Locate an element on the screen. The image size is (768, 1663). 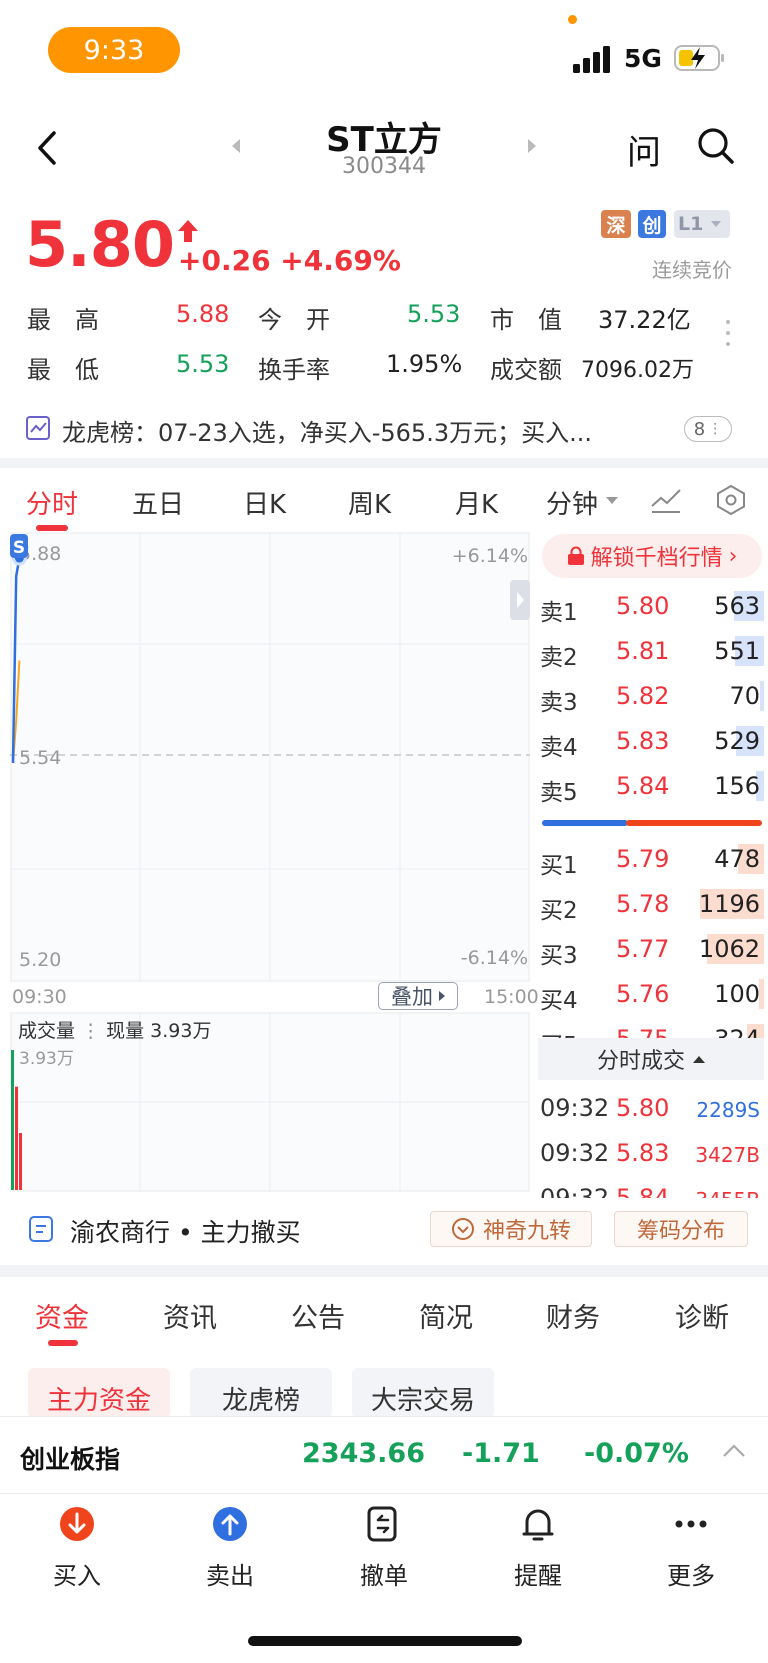
subtab-main-funds: 主力资金 is located at coordinates (99, 1393).